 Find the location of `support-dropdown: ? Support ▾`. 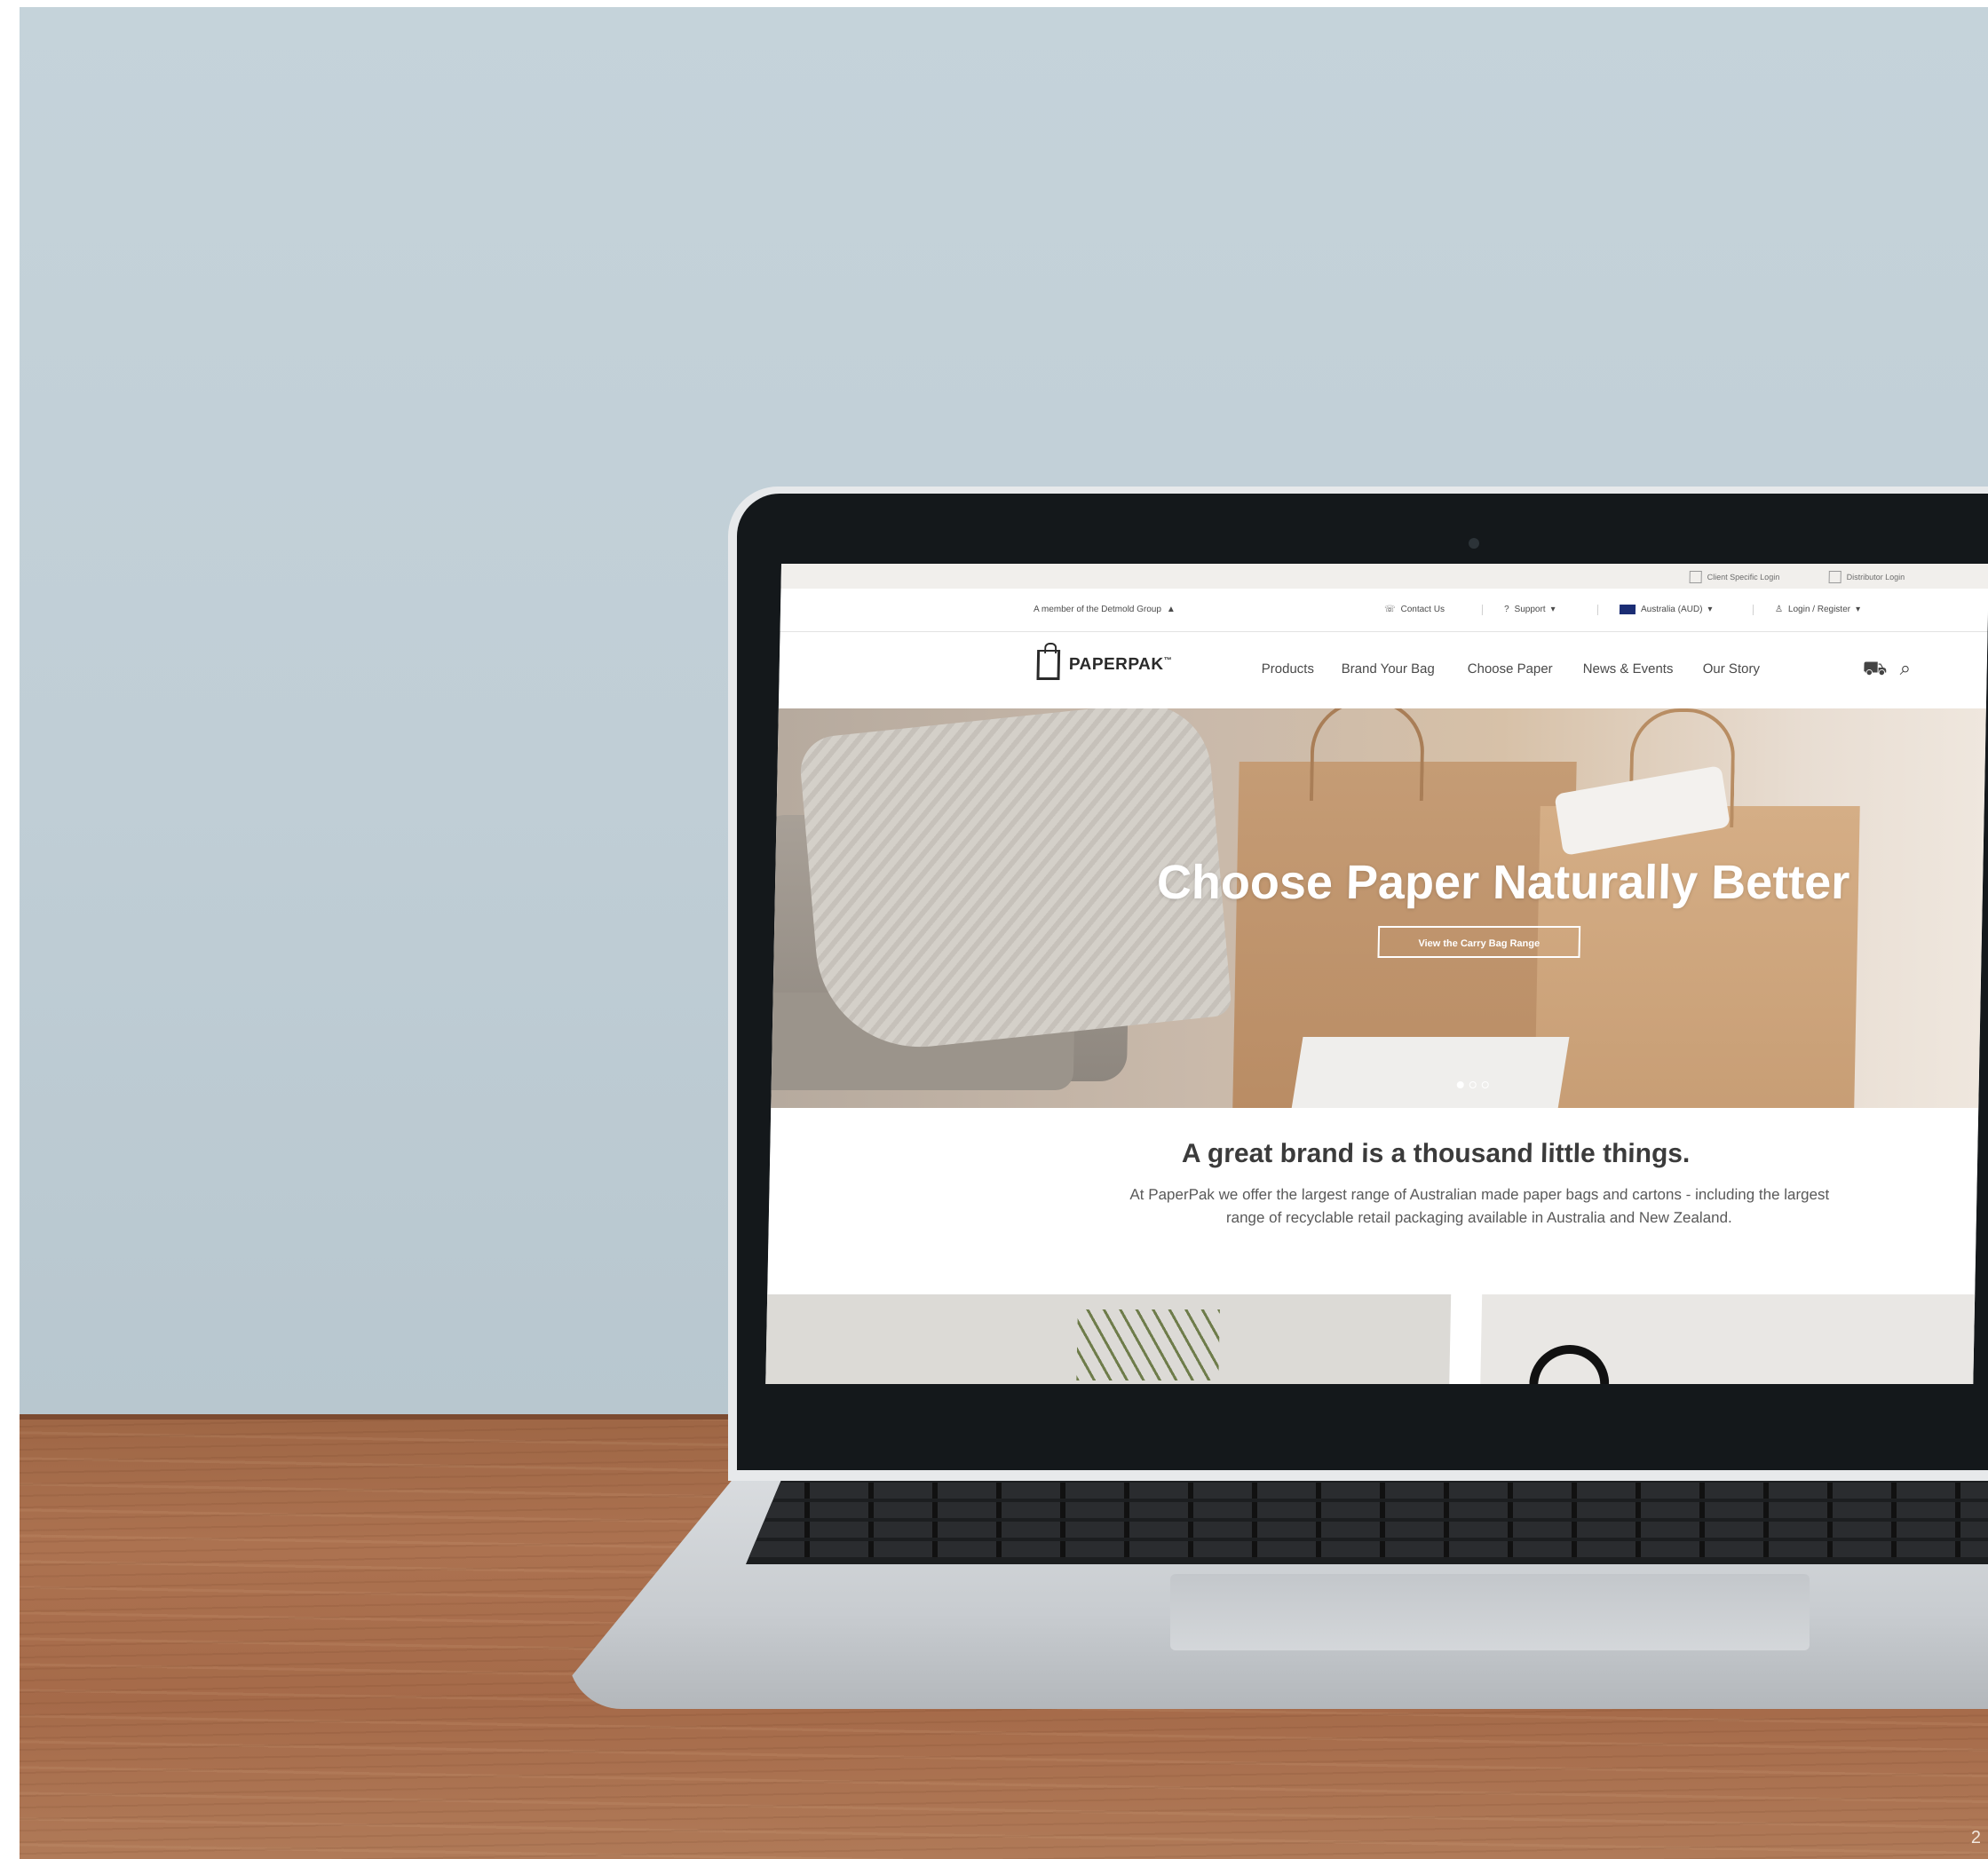

support-dropdown: ? Support ▾ is located at coordinates (1530, 610).